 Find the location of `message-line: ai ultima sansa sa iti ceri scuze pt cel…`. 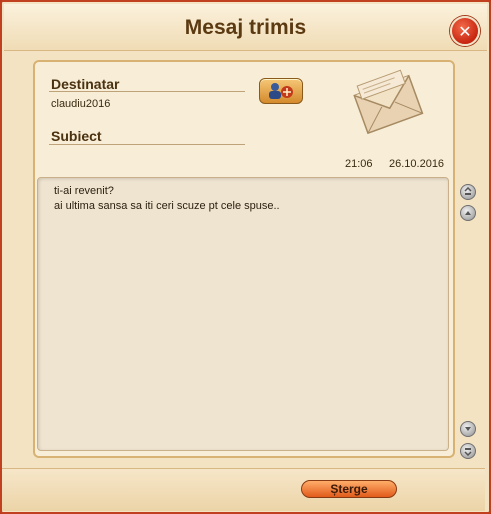

message-line: ai ultima sansa sa iti ceri scuze pt cel… is located at coordinates (167, 206).